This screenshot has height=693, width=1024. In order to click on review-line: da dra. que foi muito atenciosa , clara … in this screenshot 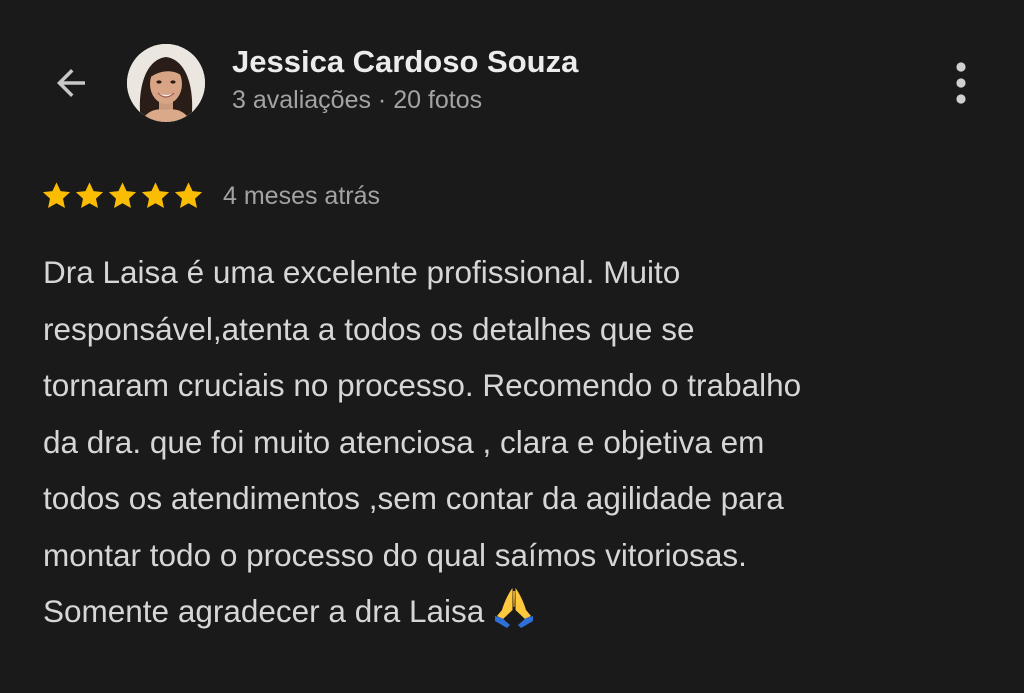, I will do `click(404, 441)`.